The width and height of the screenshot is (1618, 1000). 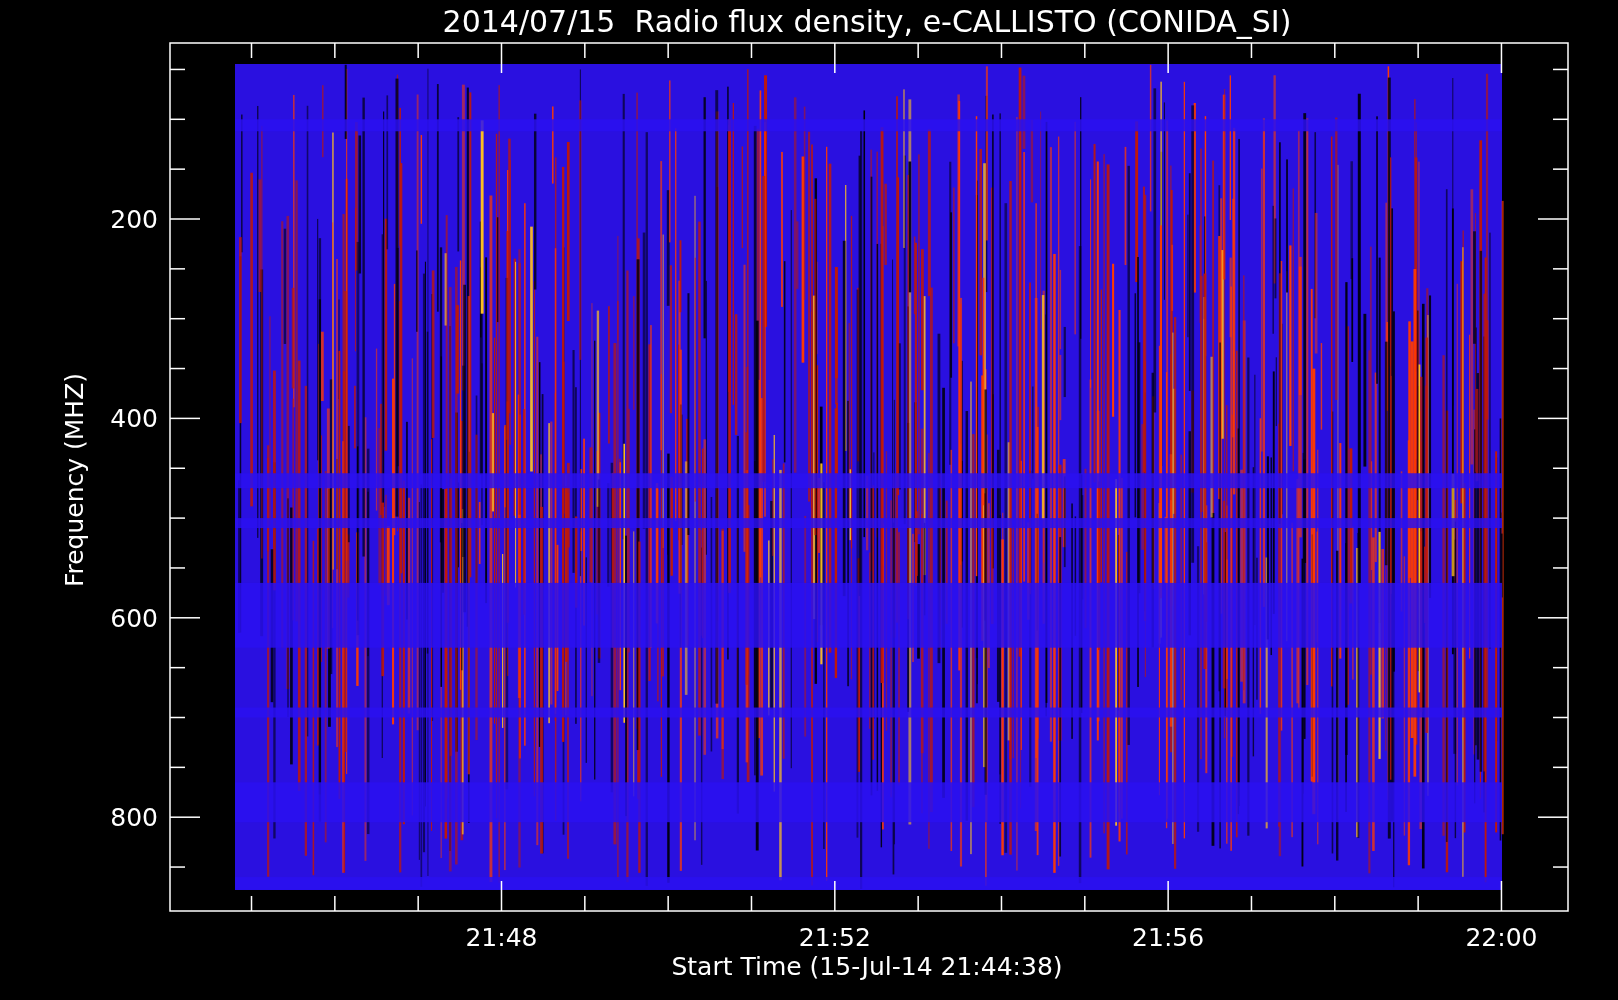 I want to click on y-tick-label: 600, so click(x=134, y=618).